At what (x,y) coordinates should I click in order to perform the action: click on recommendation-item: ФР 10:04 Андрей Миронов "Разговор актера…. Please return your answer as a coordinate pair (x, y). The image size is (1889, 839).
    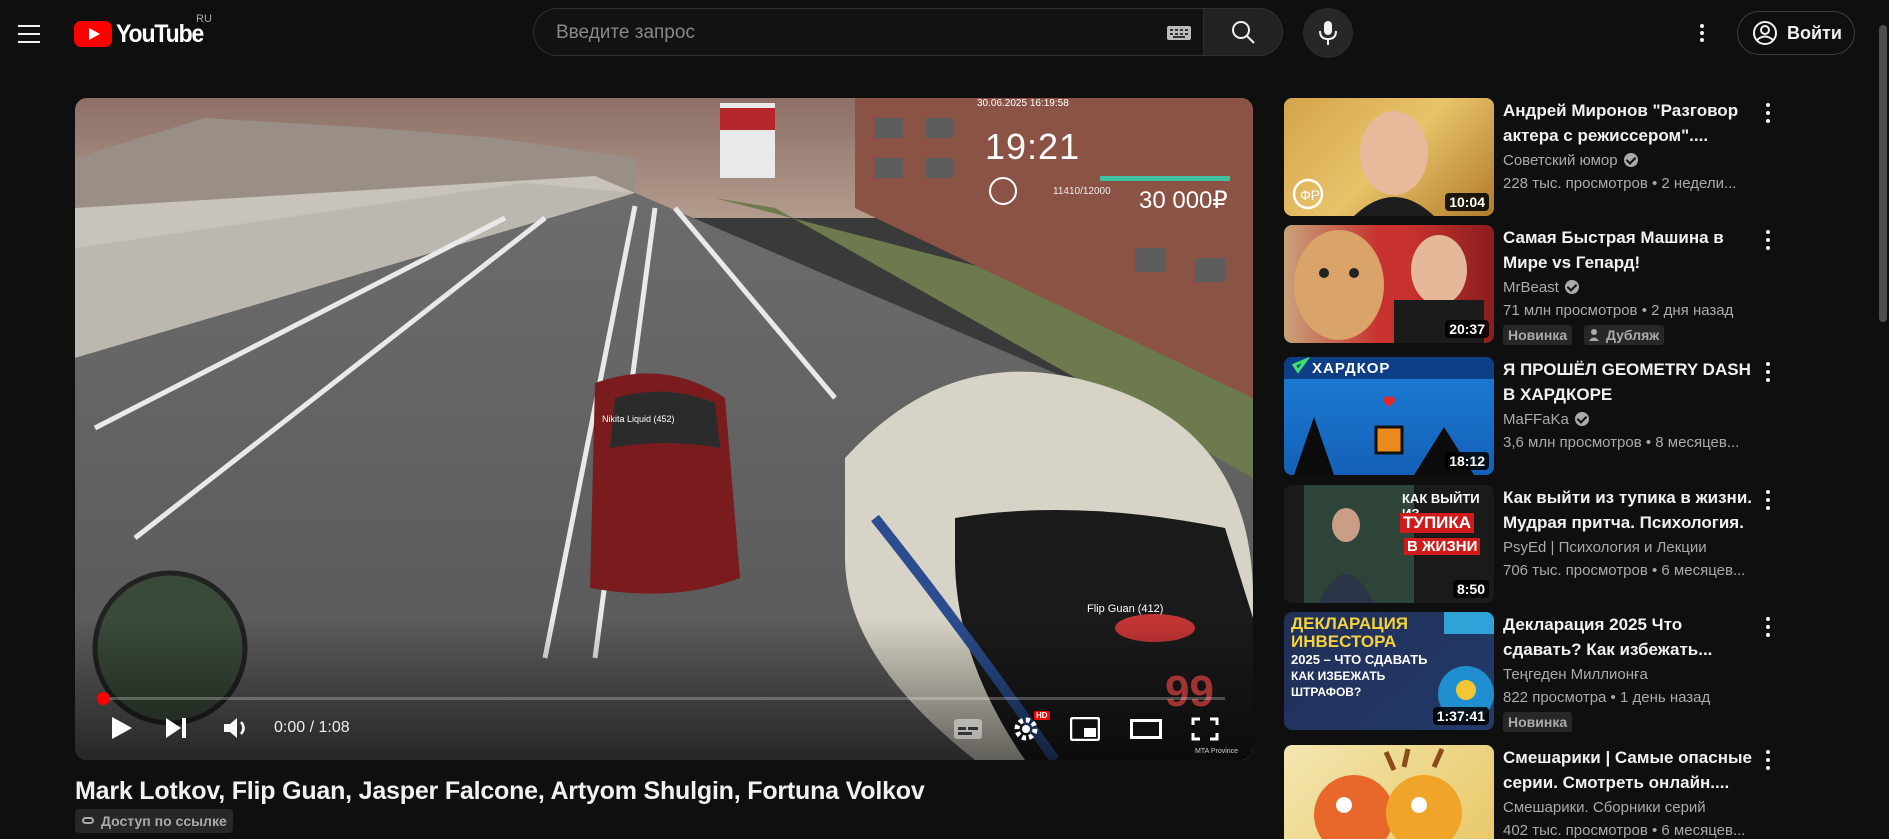
    Looking at the image, I should click on (1574, 157).